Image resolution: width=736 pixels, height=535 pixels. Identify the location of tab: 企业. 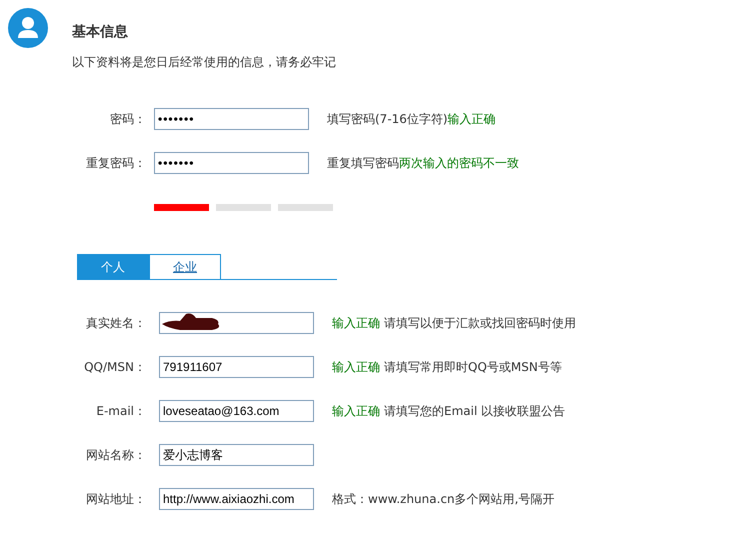
(185, 266).